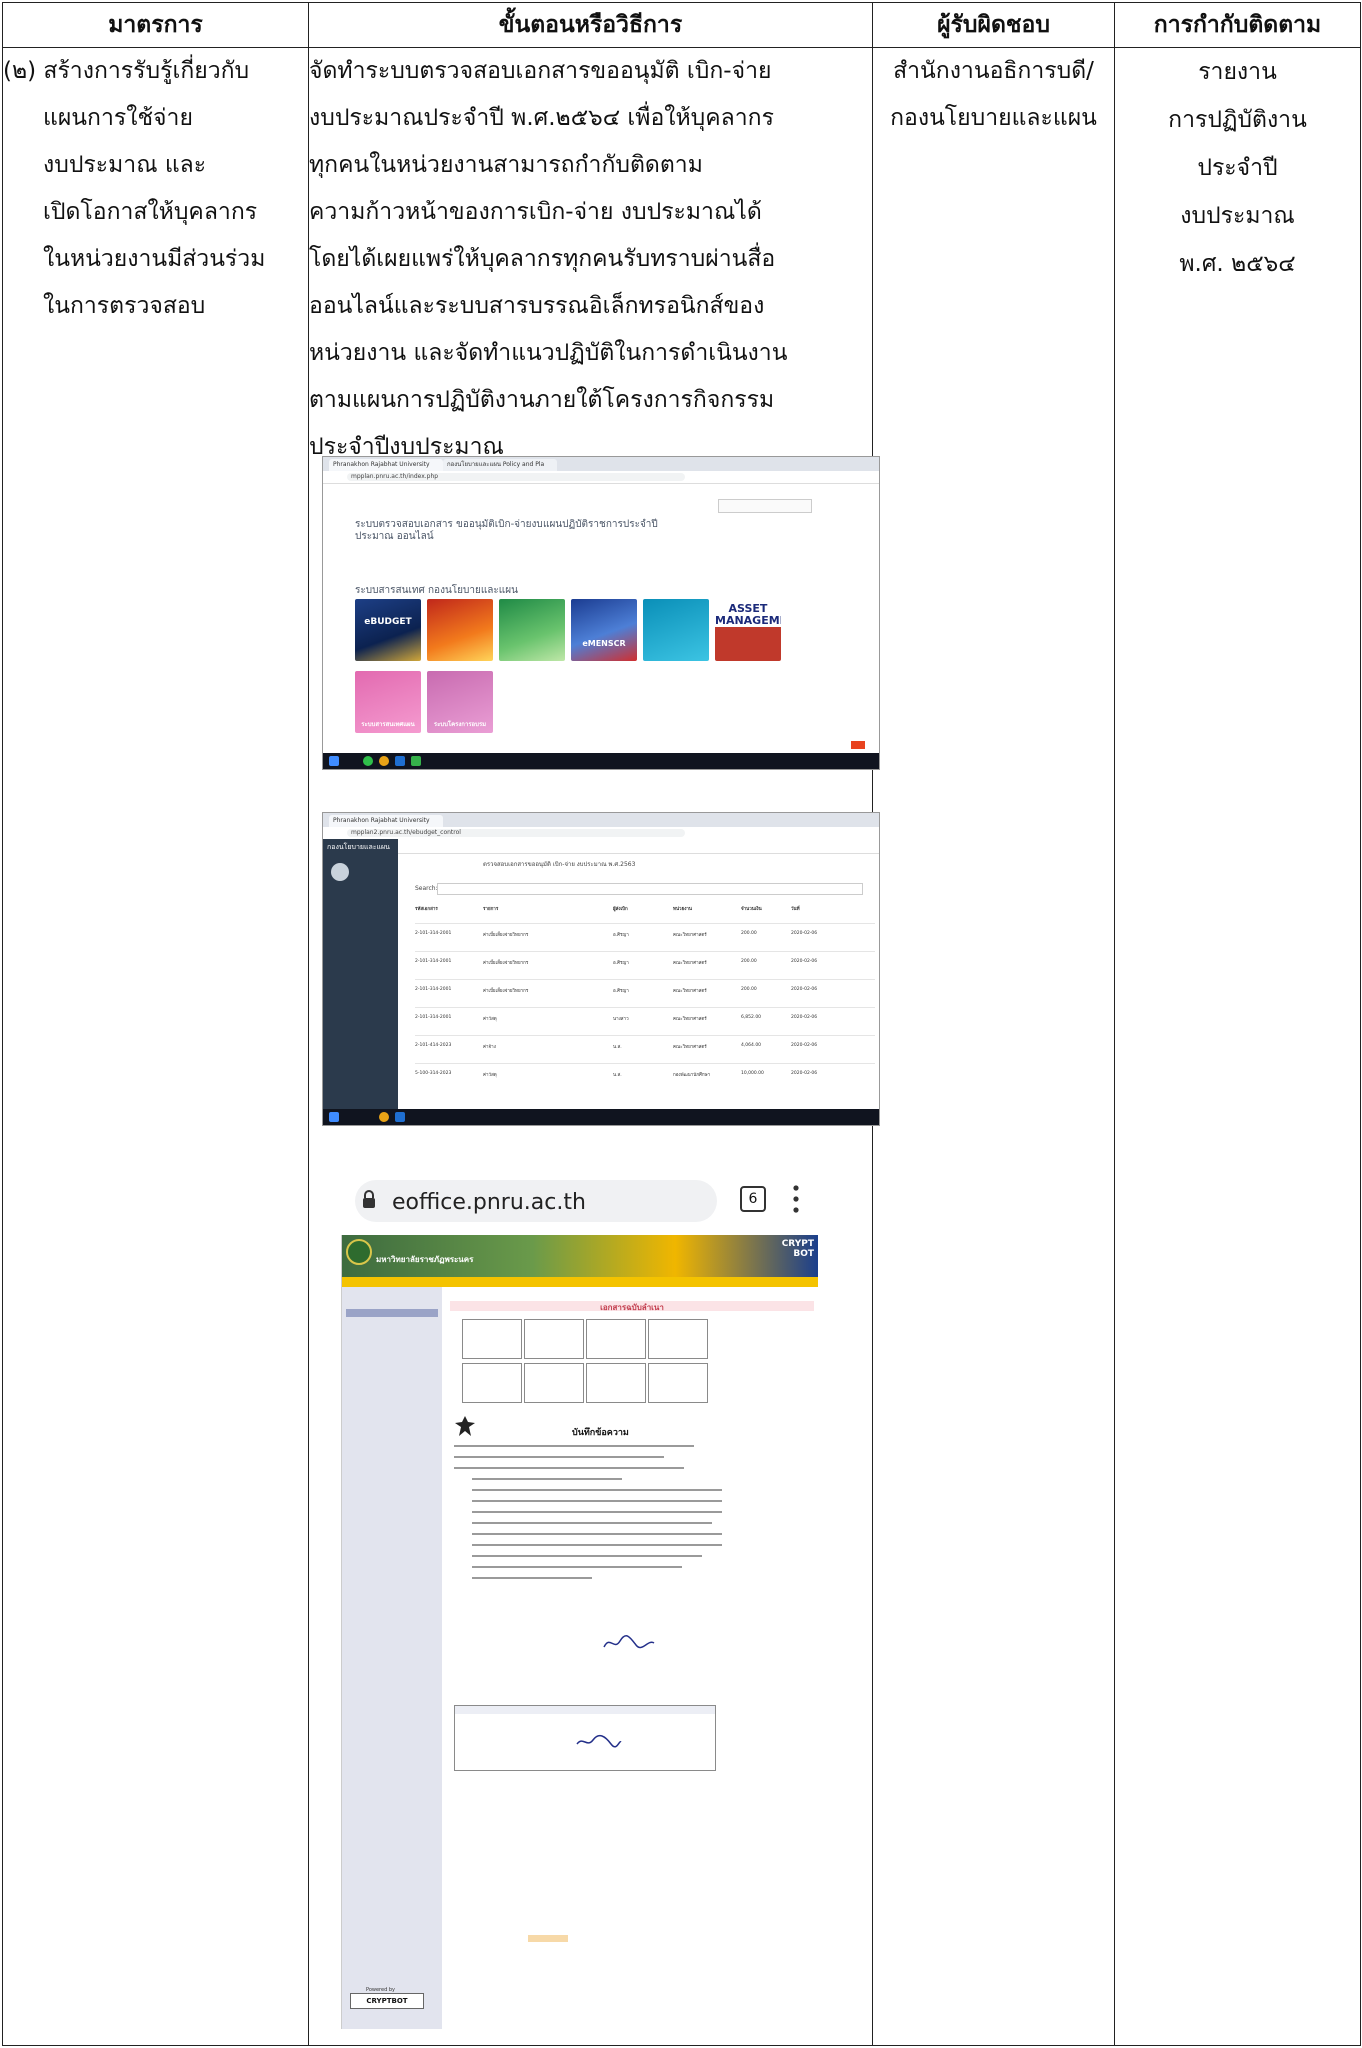 The width and height of the screenshot is (1362, 2048). I want to click on header-monitoring: การกำกับติดตาม, so click(1237, 25).